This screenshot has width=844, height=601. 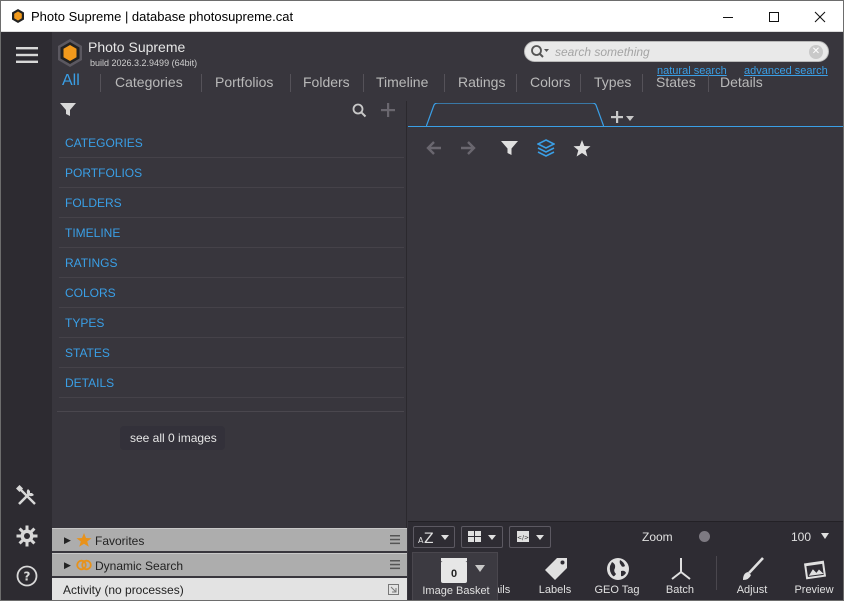 I want to click on see-all-images-button: see all 0 images, so click(x=172, y=438).